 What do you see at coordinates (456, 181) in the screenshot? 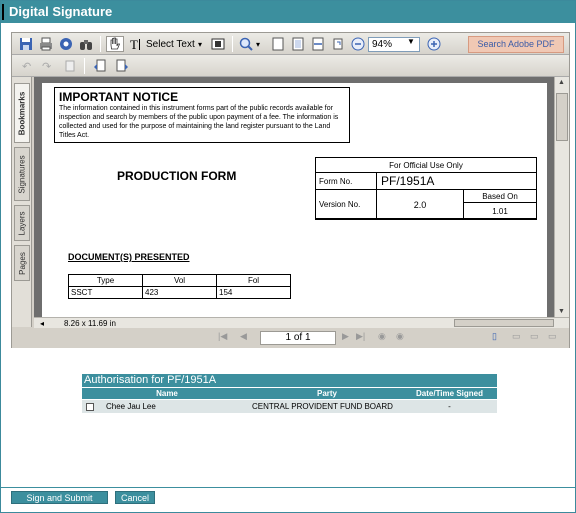
I see `form-no-value: PF/1951A` at bounding box center [456, 181].